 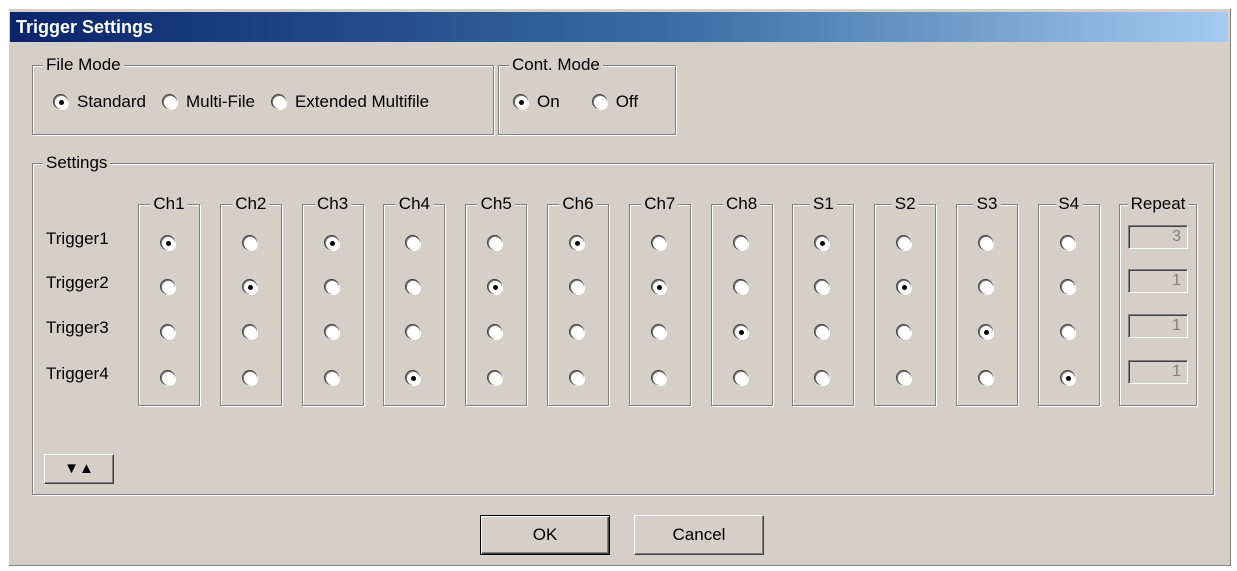 I want to click on trigger1-ch3-radio, so click(x=332, y=243).